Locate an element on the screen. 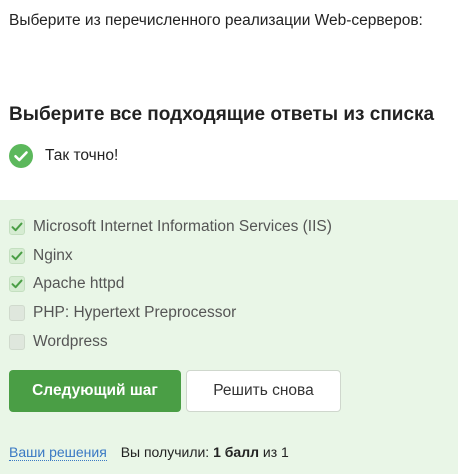 Image resolution: width=458 pixels, height=474 pixels. option-apache: Apache httpd is located at coordinates (66, 284).